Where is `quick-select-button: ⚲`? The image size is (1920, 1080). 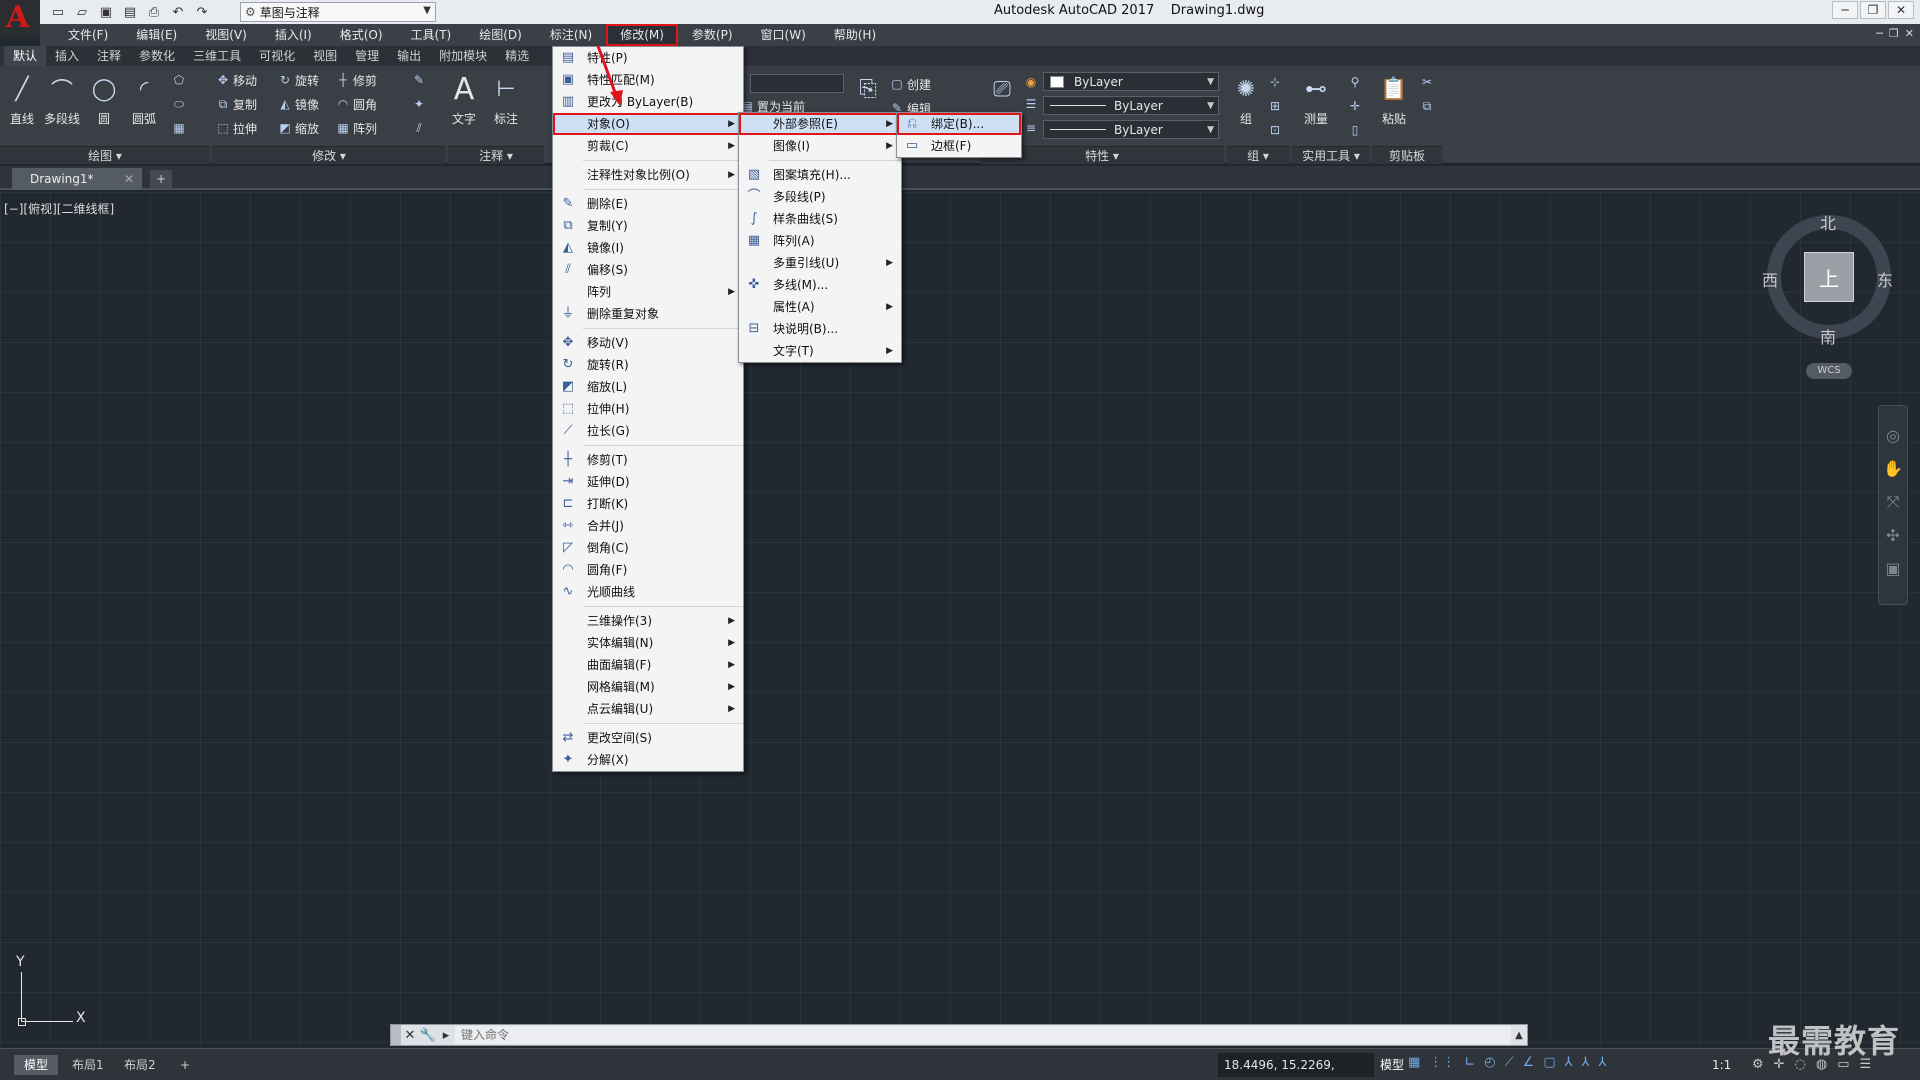
quick-select-button: ⚲ is located at coordinates (1355, 82).